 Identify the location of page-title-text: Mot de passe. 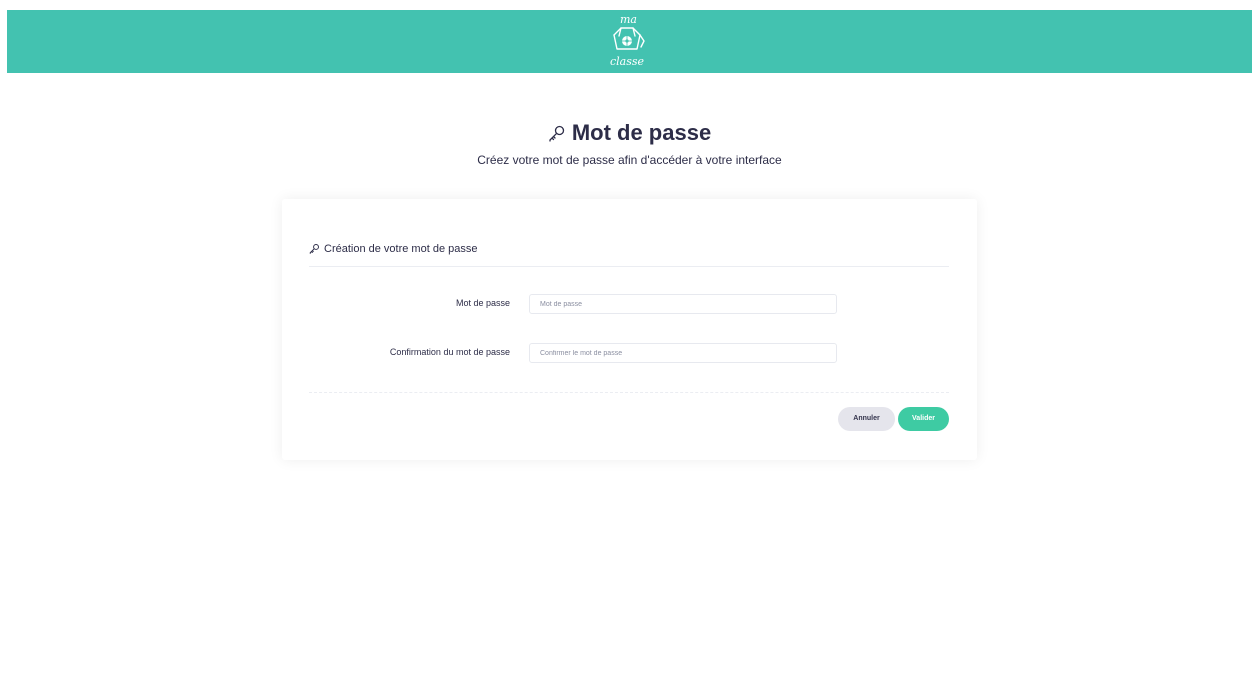
(641, 132).